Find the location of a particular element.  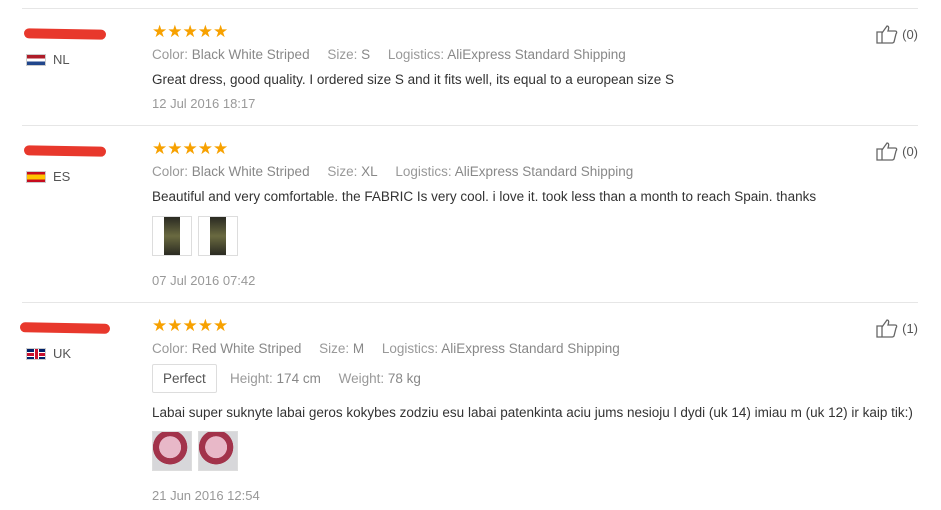

helpful-button: (1) is located at coordinates (896, 328).